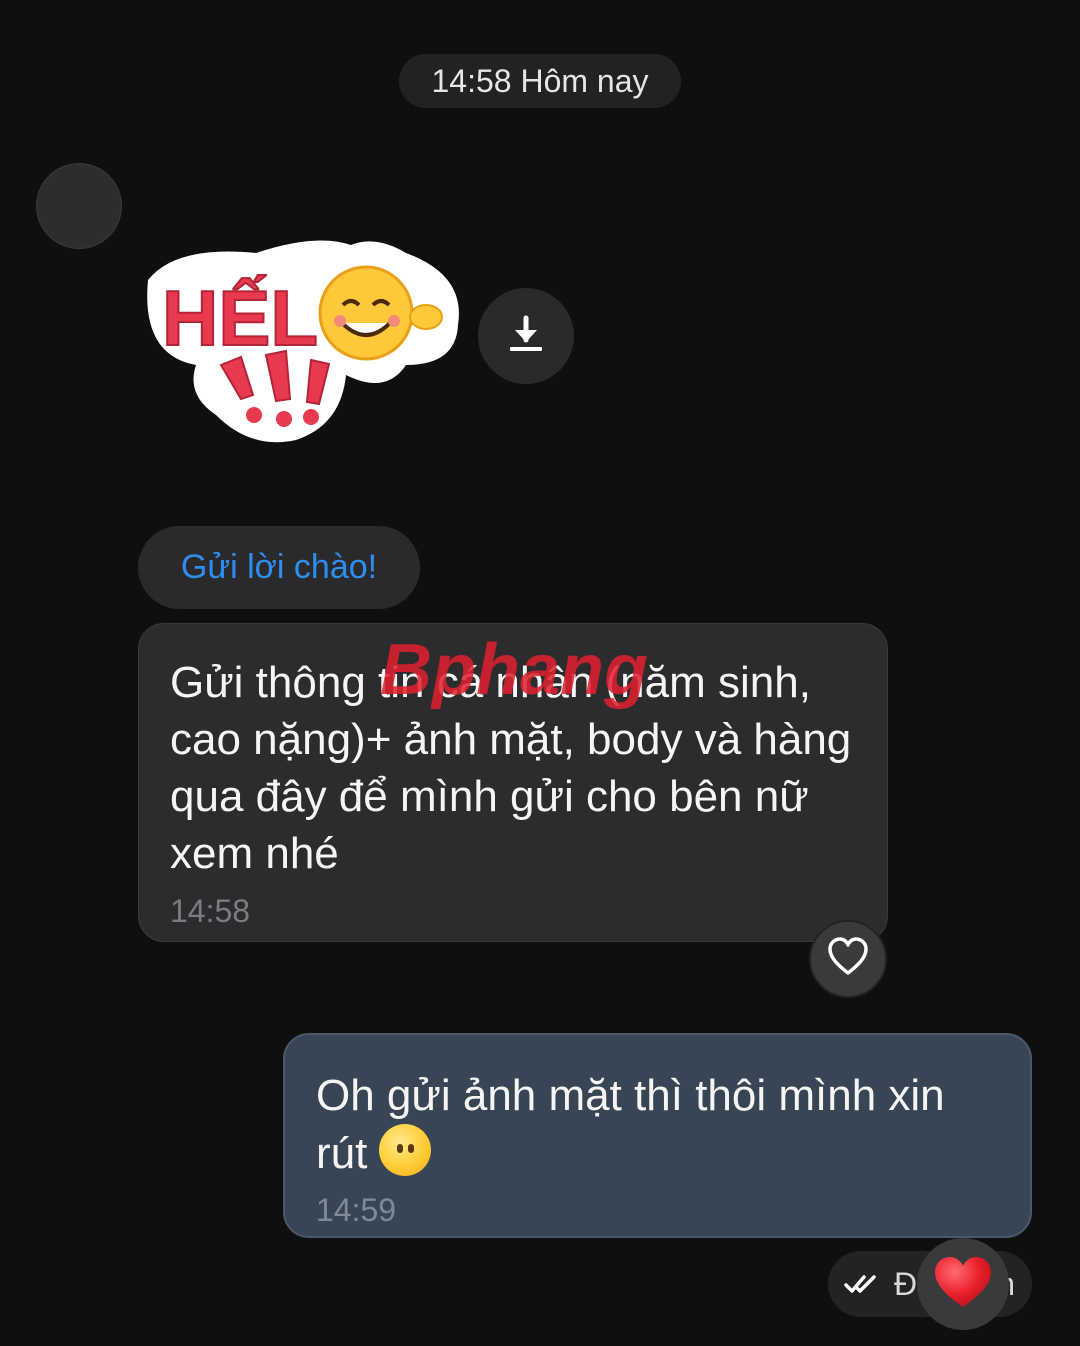  What do you see at coordinates (79, 206) in the screenshot?
I see `contact-avatar` at bounding box center [79, 206].